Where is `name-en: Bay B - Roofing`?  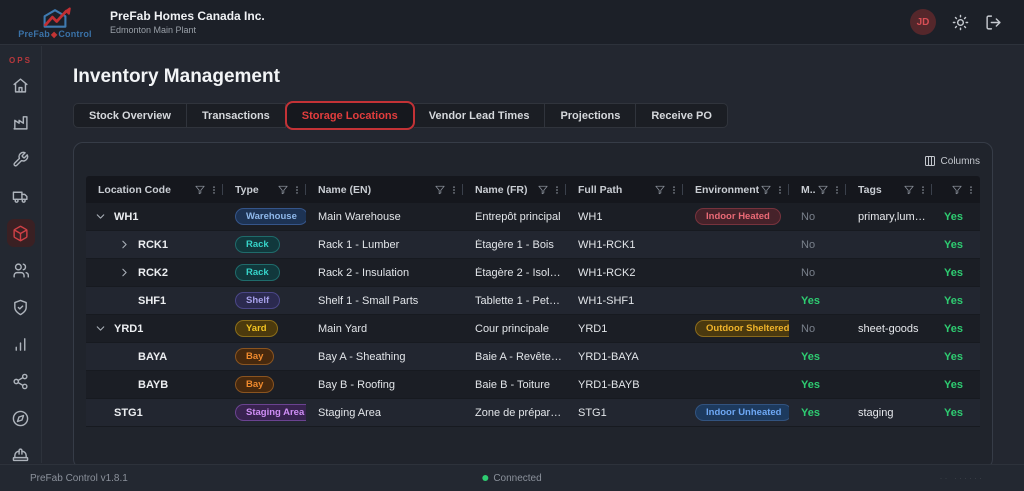 name-en: Bay B - Roofing is located at coordinates (357, 384).